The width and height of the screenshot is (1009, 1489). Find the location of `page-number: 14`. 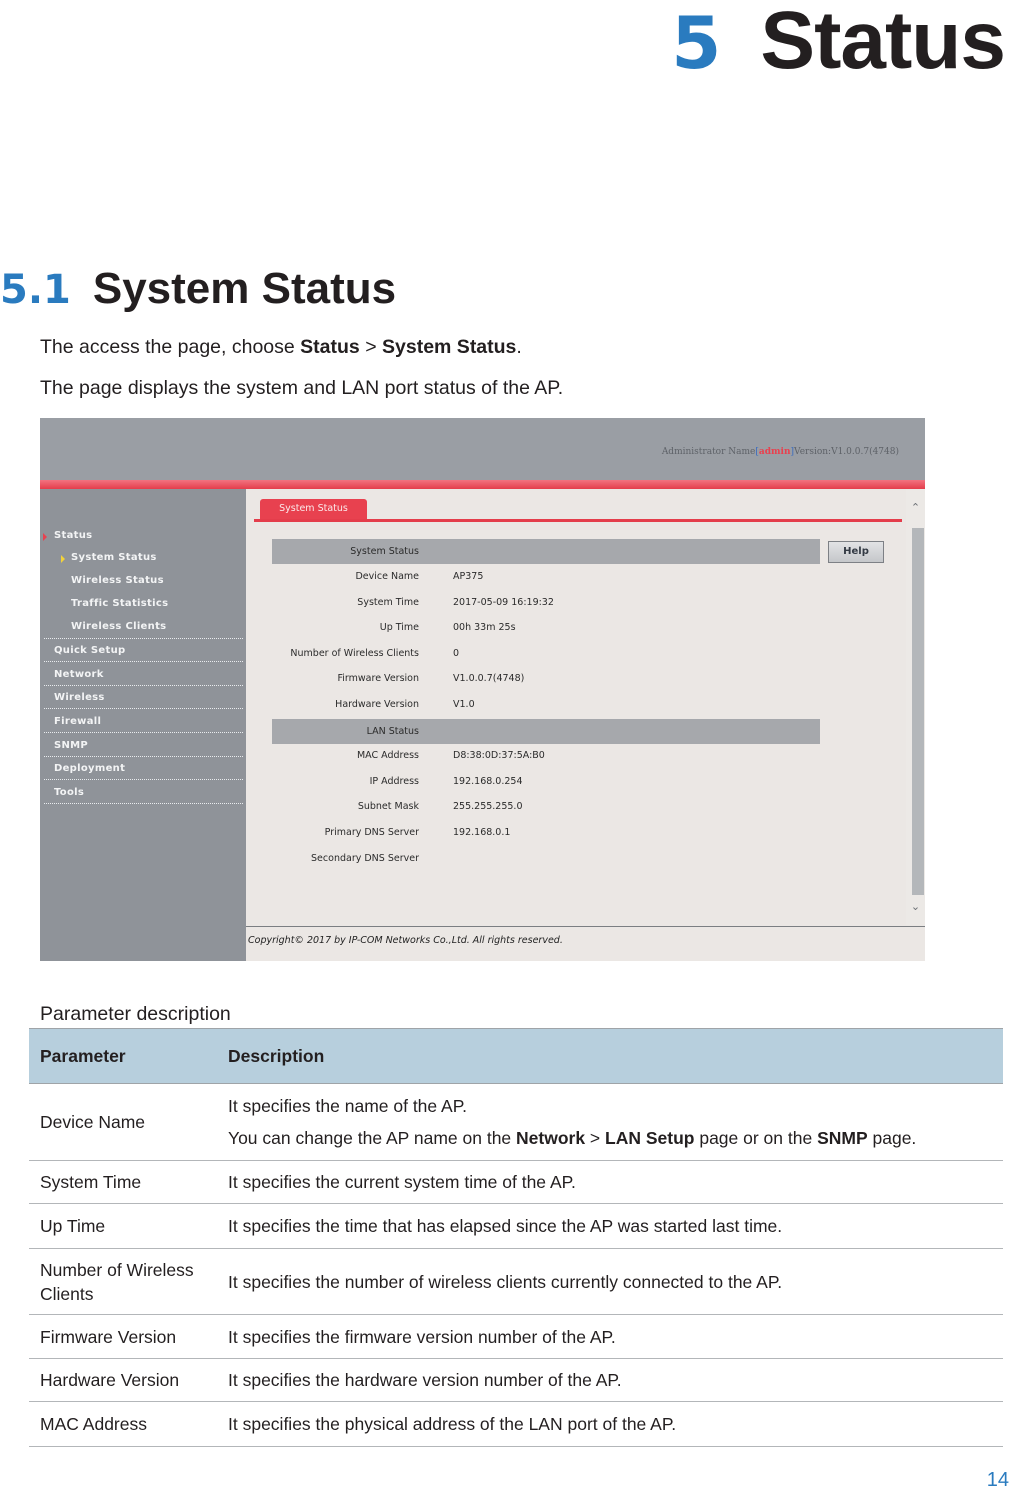

page-number: 14 is located at coordinates (997, 1479).